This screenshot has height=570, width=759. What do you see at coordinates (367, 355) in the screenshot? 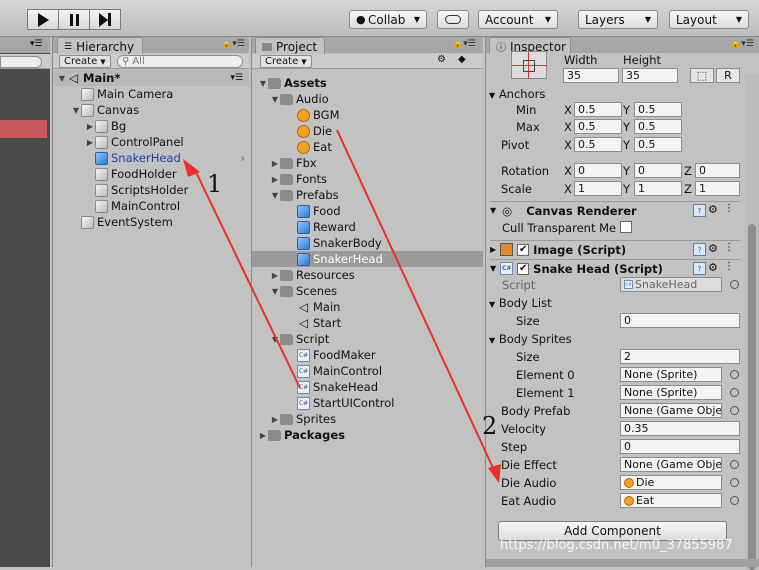
I see `list-item: C# FoodMaker` at bounding box center [367, 355].